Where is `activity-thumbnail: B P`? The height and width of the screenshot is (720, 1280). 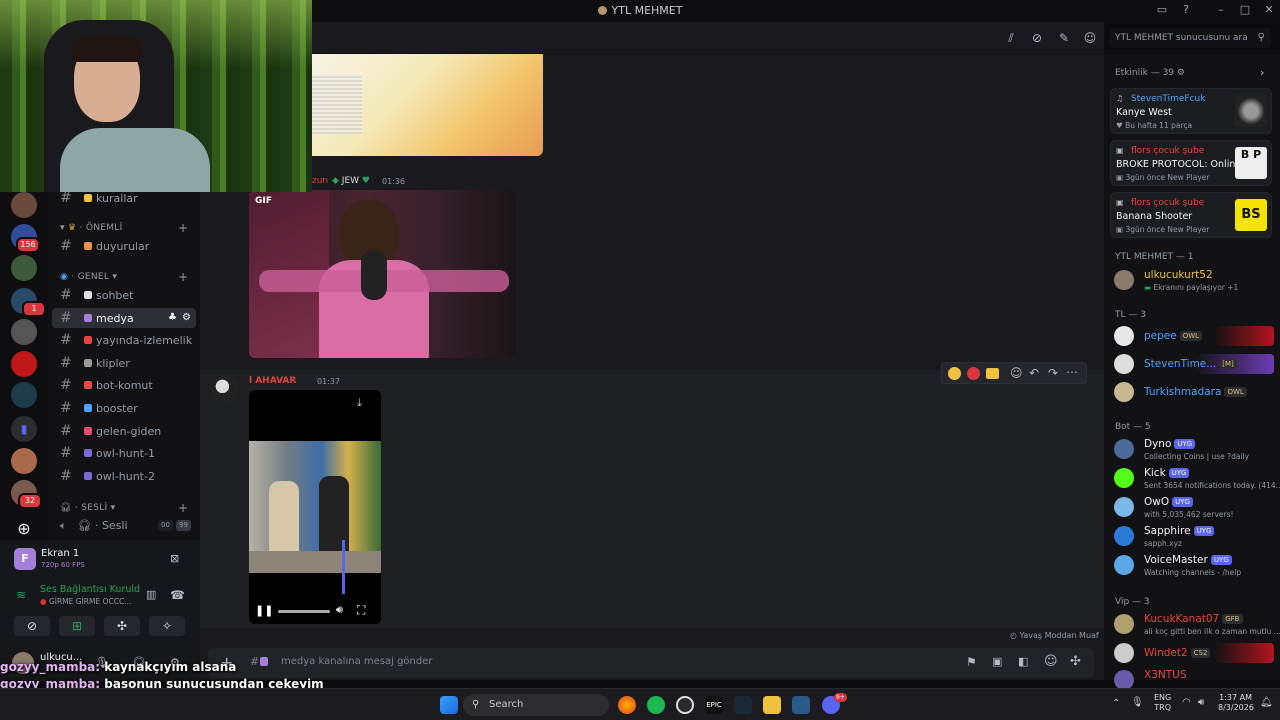 activity-thumbnail: B P is located at coordinates (1251, 163).